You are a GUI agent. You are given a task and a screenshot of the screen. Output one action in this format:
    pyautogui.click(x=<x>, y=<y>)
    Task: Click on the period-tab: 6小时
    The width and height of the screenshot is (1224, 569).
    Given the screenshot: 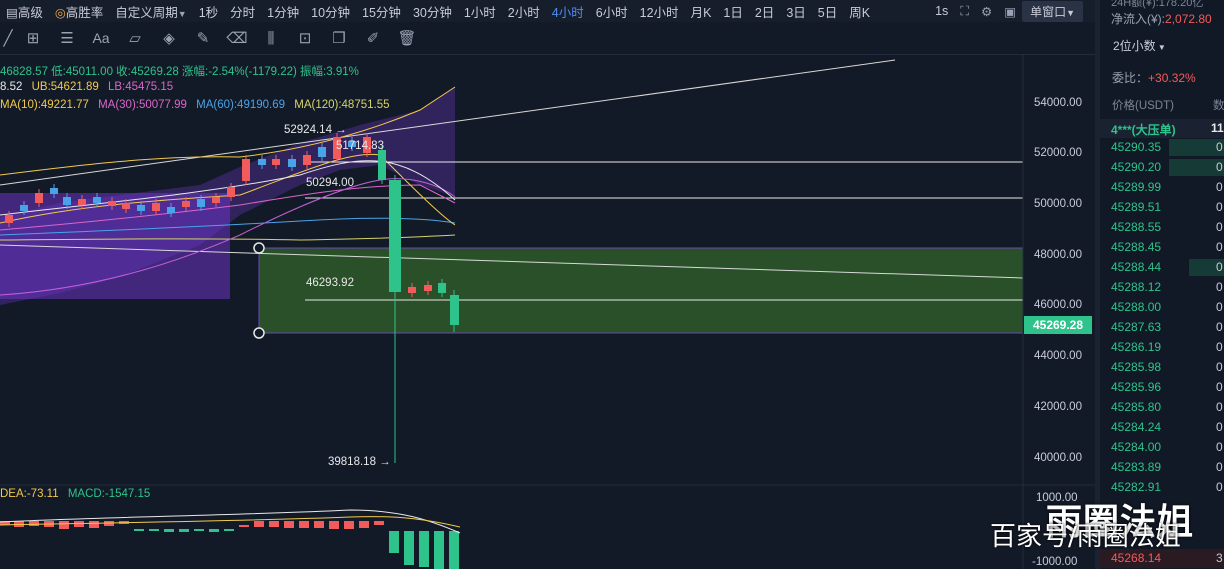 What is the action you would take?
    pyautogui.click(x=612, y=11)
    